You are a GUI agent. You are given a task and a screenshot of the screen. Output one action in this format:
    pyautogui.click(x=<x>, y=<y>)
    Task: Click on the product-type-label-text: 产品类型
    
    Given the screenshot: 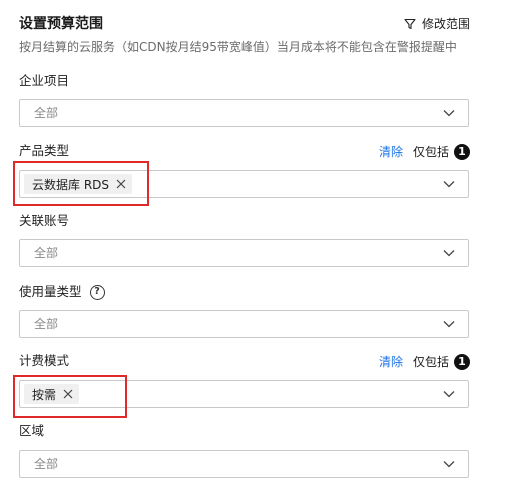 What is the action you would take?
    pyautogui.click(x=44, y=150)
    